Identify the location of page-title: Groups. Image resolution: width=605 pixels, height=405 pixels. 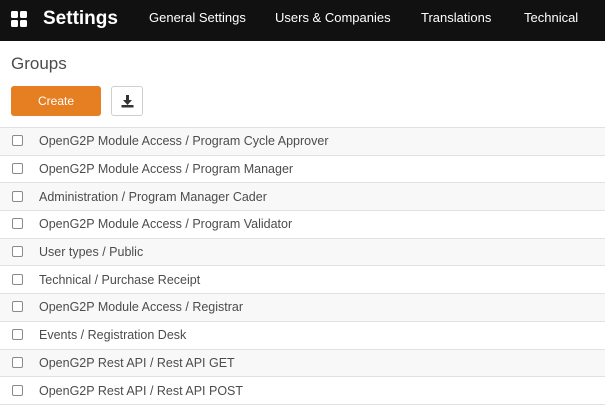
(39, 63).